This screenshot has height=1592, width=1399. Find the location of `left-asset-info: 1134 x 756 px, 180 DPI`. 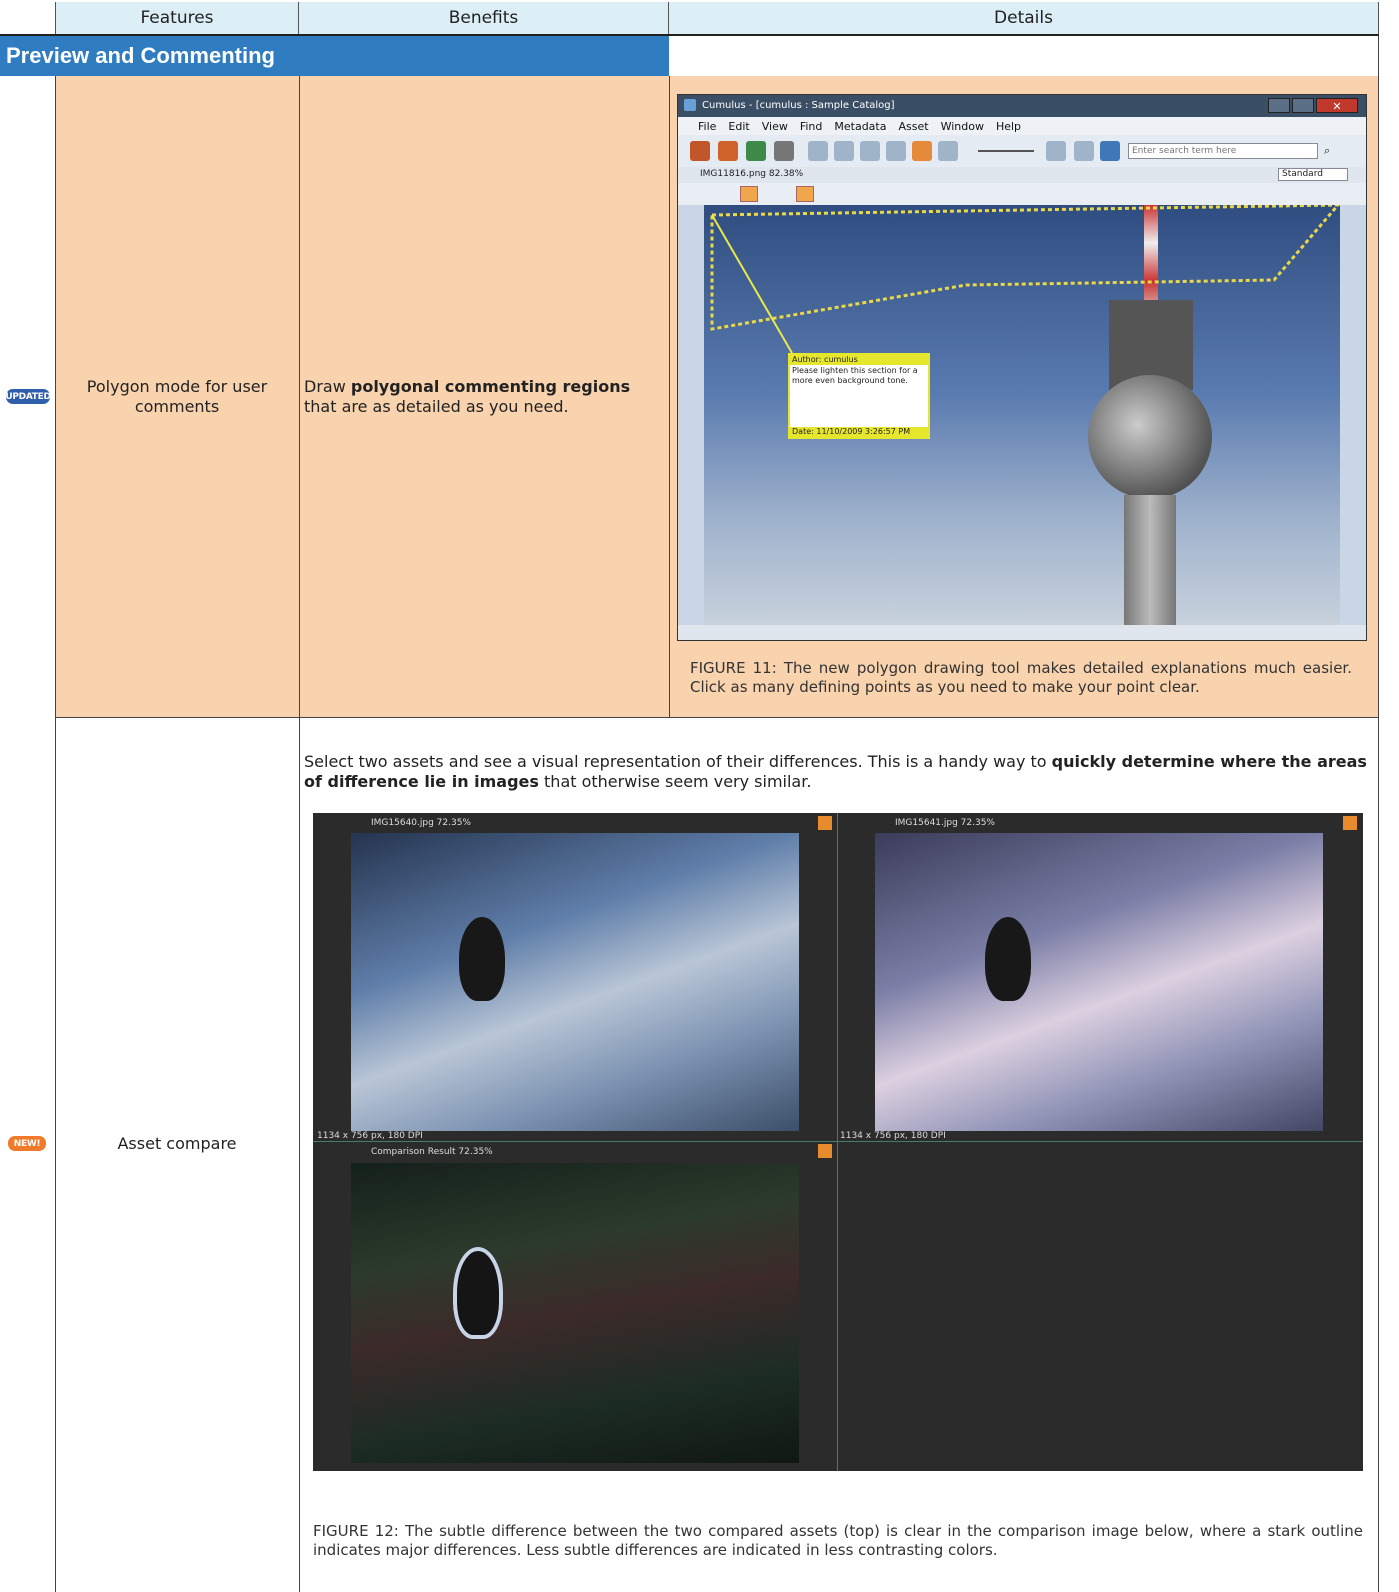

left-asset-info: 1134 x 756 px, 180 DPI is located at coordinates (370, 1136).